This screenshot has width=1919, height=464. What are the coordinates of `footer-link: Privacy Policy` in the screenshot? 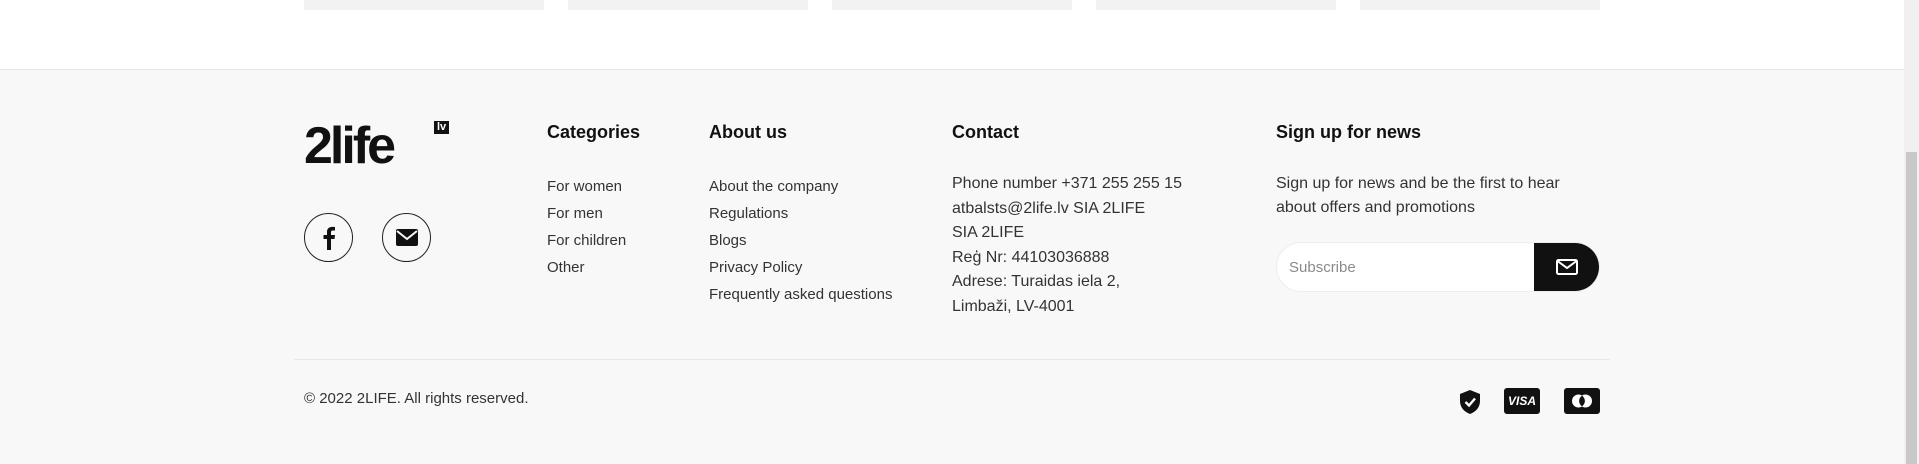 It's located at (800, 267).